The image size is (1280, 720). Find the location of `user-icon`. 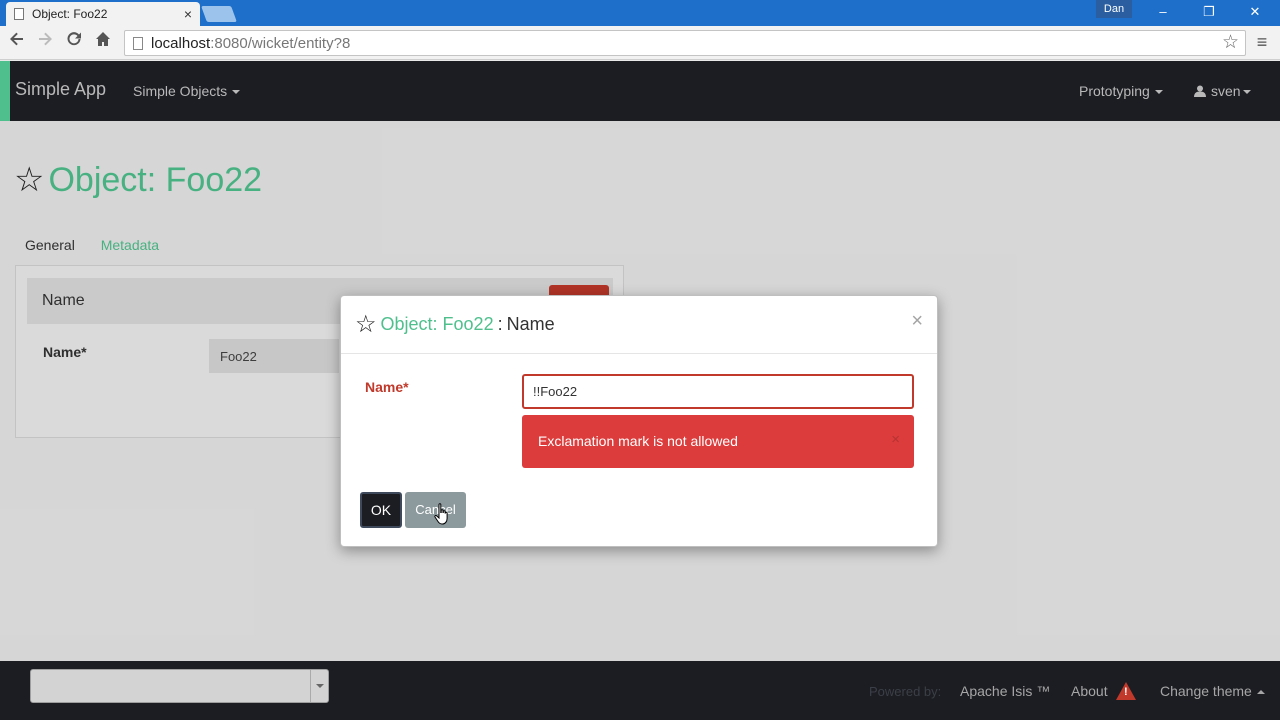

user-icon is located at coordinates (1200, 91).